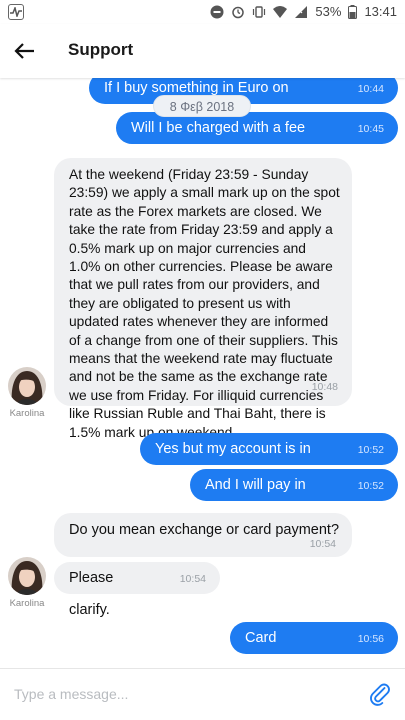 The width and height of the screenshot is (405, 720). Describe the element at coordinates (370, 89) in the screenshot. I see `message-time: 10:44` at that location.